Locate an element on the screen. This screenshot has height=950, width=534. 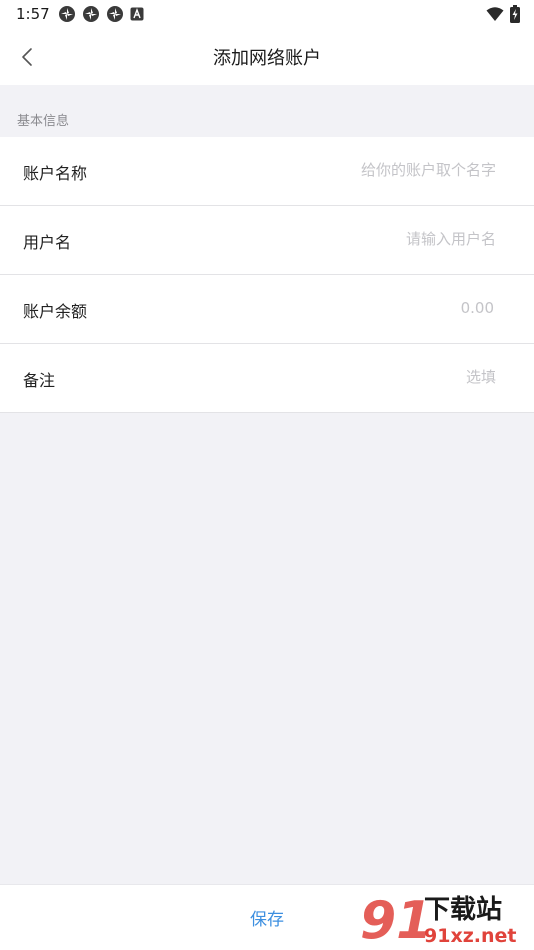
username-label: 用户名 is located at coordinates (47, 242).